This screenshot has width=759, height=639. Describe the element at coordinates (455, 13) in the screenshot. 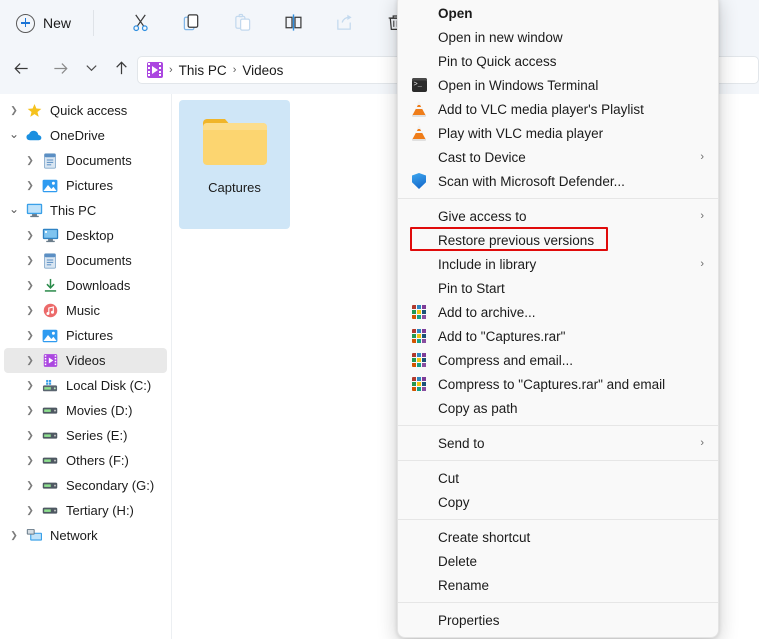

I see `menu-item-label: Open` at that location.